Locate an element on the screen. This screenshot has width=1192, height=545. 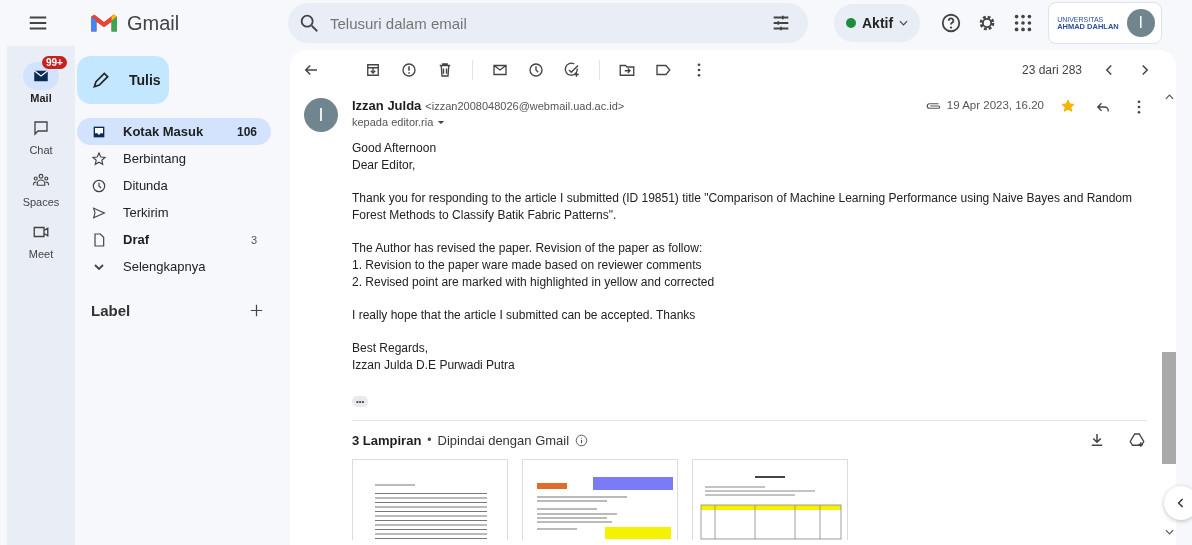
chevron-left-icon is located at coordinates (1181, 503).